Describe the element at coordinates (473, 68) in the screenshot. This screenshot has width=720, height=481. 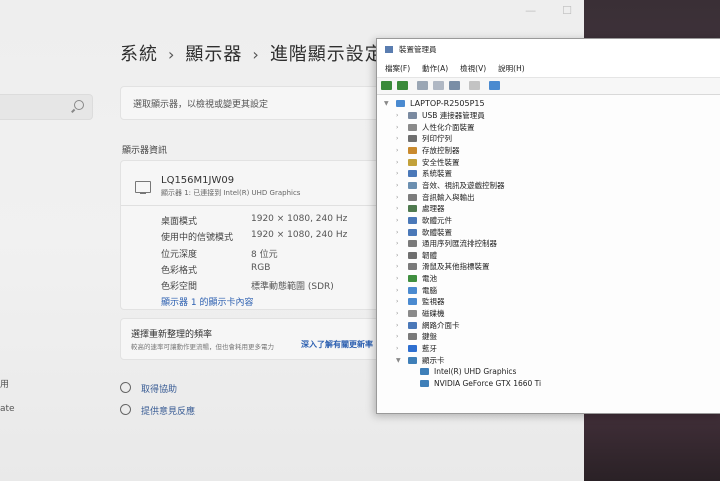
I see `menu-view: 檢視(V)` at that location.